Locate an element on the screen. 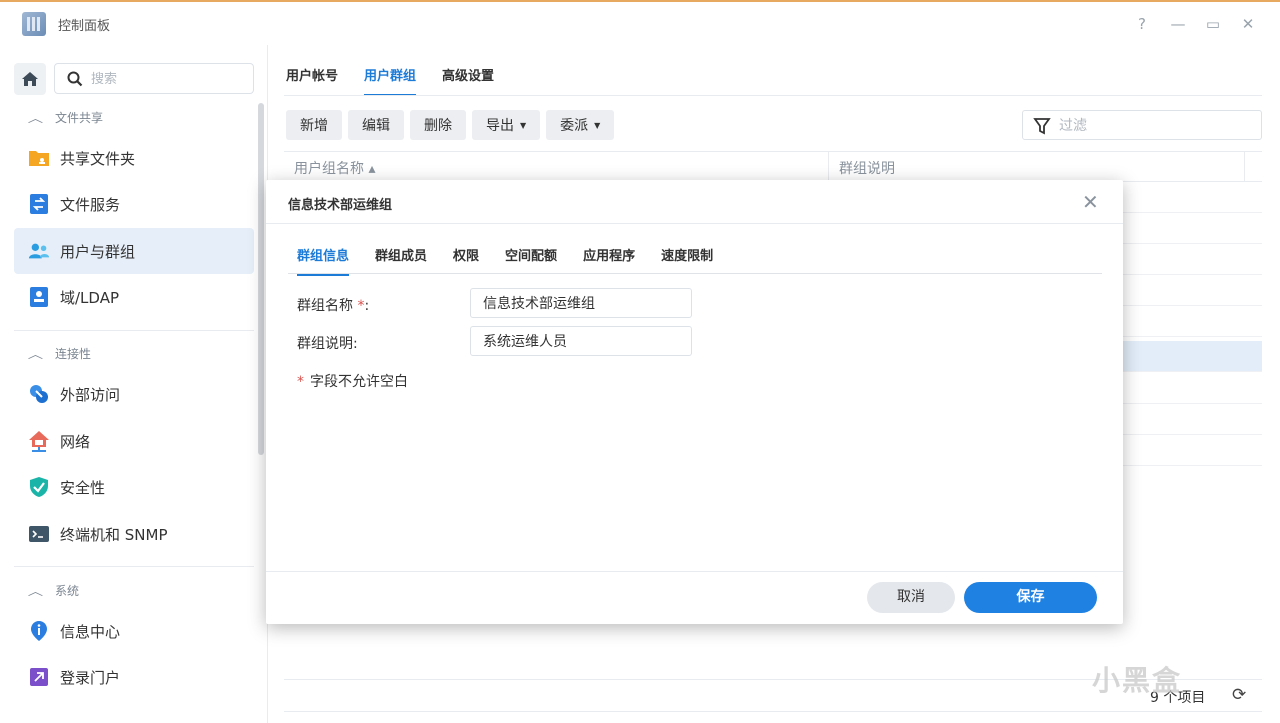 The height and width of the screenshot is (723, 1280). tabs-divider is located at coordinates (773, 95).